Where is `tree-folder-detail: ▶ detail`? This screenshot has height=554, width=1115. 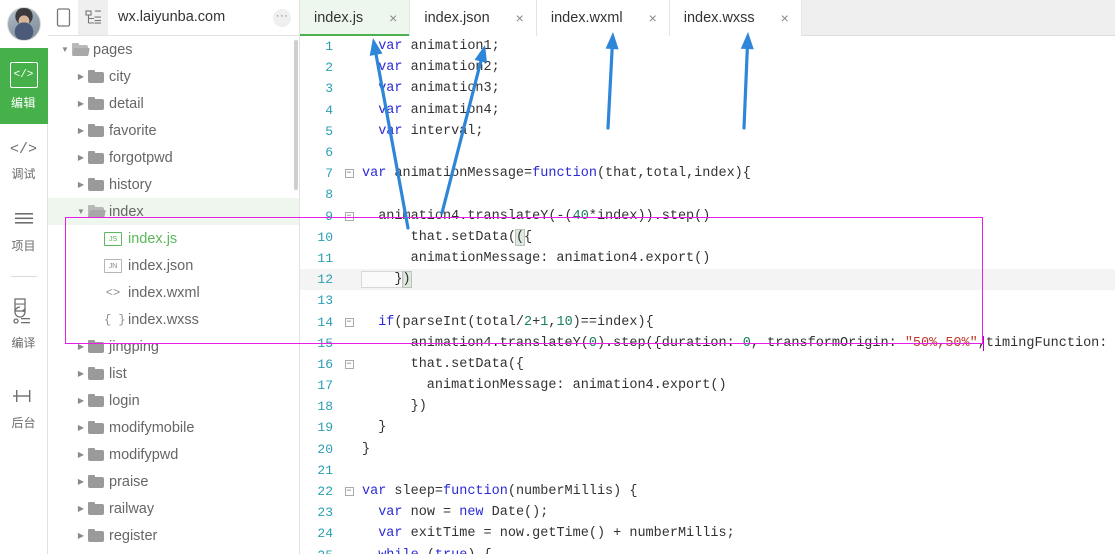 tree-folder-detail: ▶ detail is located at coordinates (173, 103).